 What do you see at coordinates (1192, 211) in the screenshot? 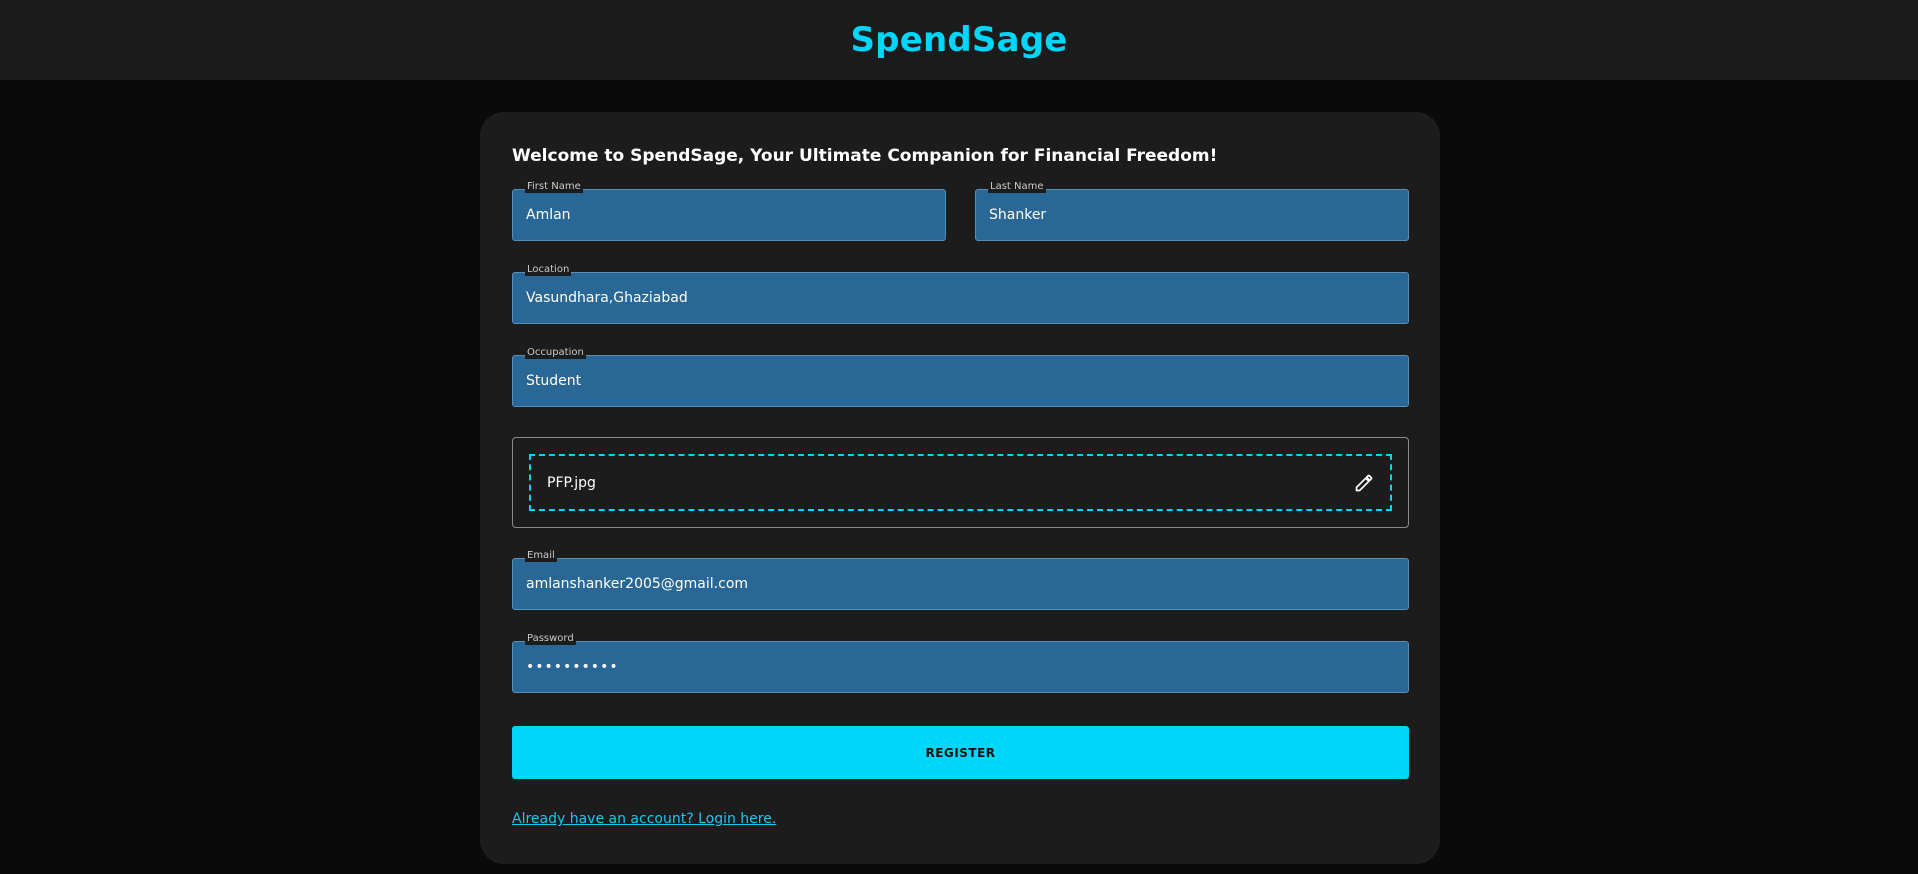
I see `last-name-field: Last Name Shanker` at bounding box center [1192, 211].